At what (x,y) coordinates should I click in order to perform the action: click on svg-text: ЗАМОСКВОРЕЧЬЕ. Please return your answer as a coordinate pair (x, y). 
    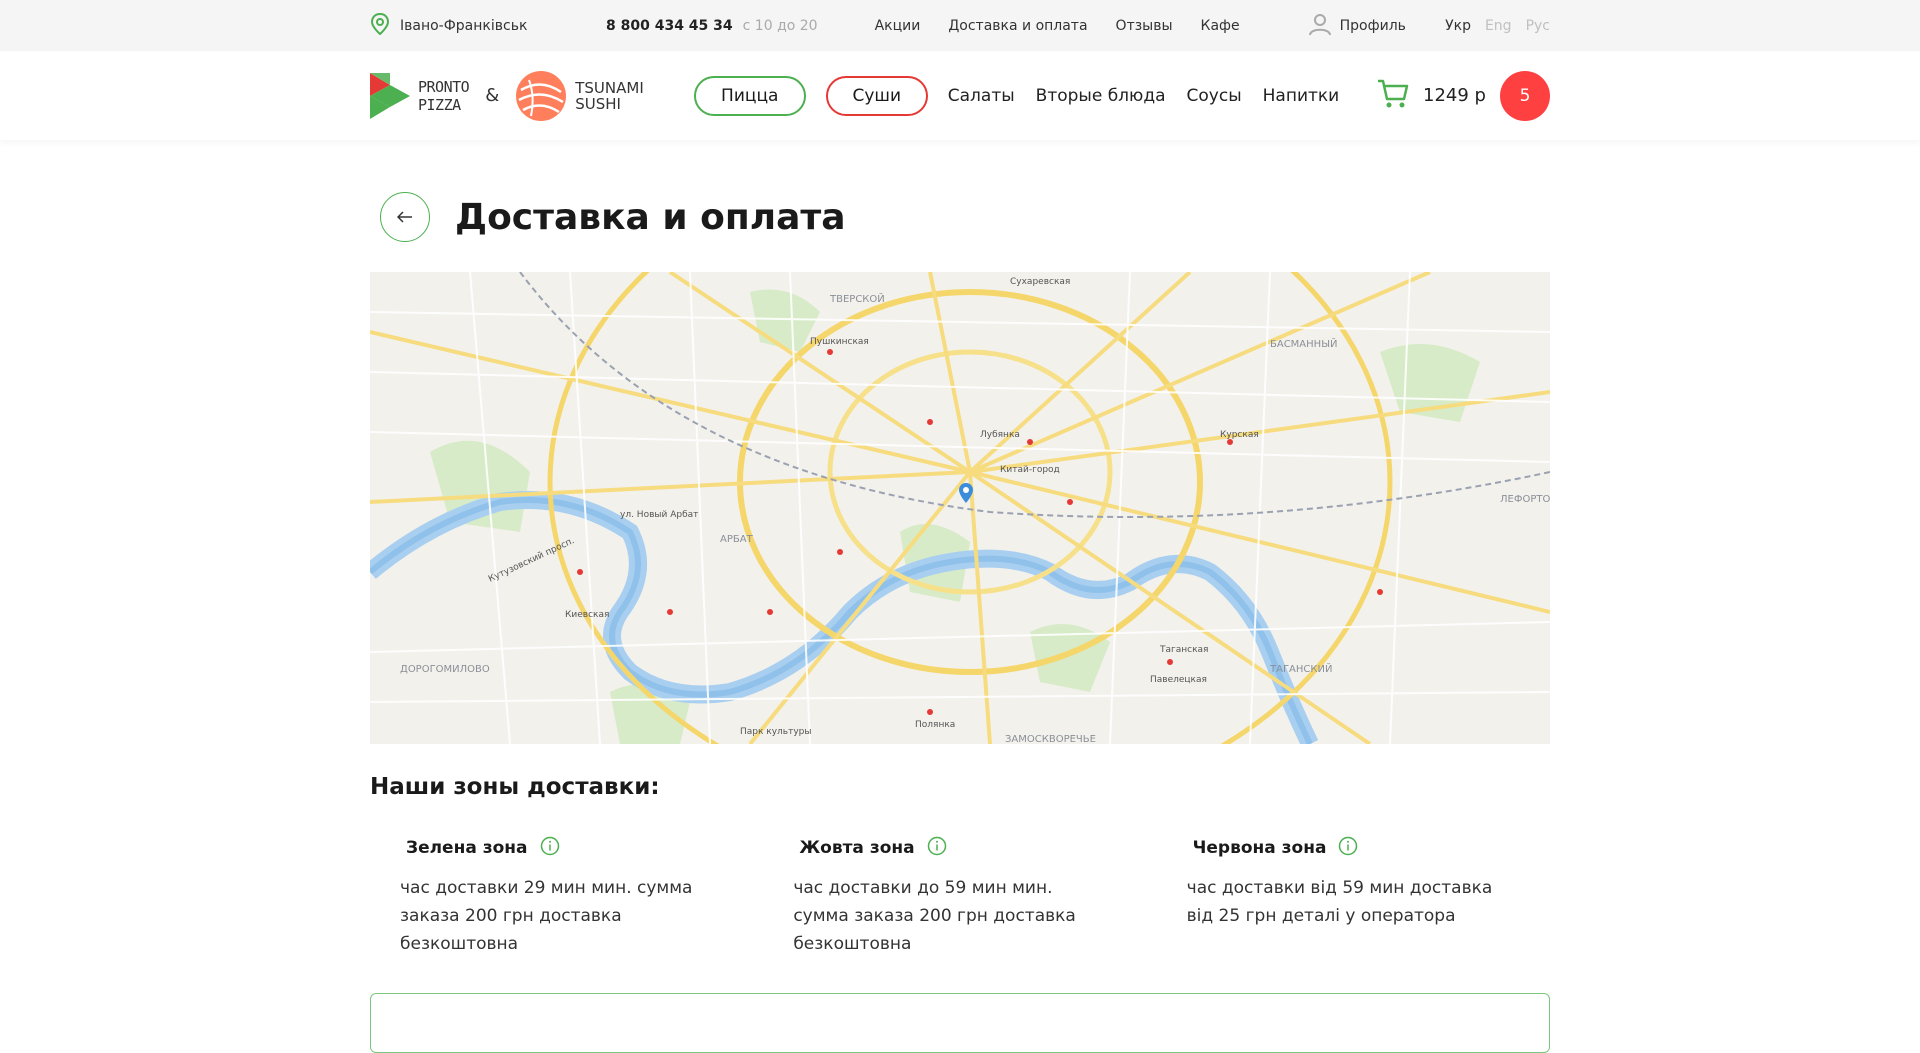
    Looking at the image, I should click on (1050, 739).